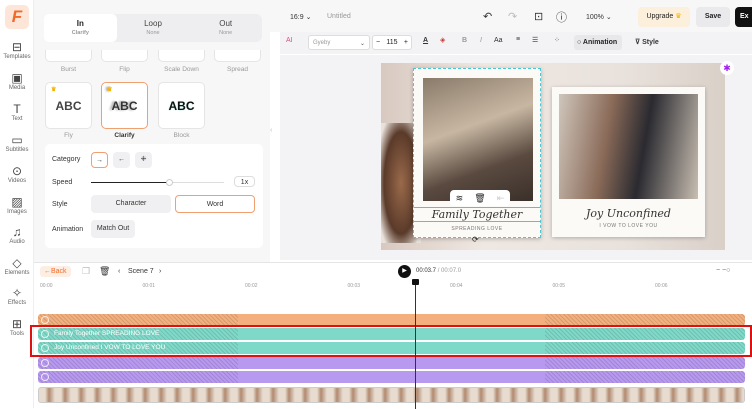  I want to click on tab-in: In Clarify, so click(80, 28).